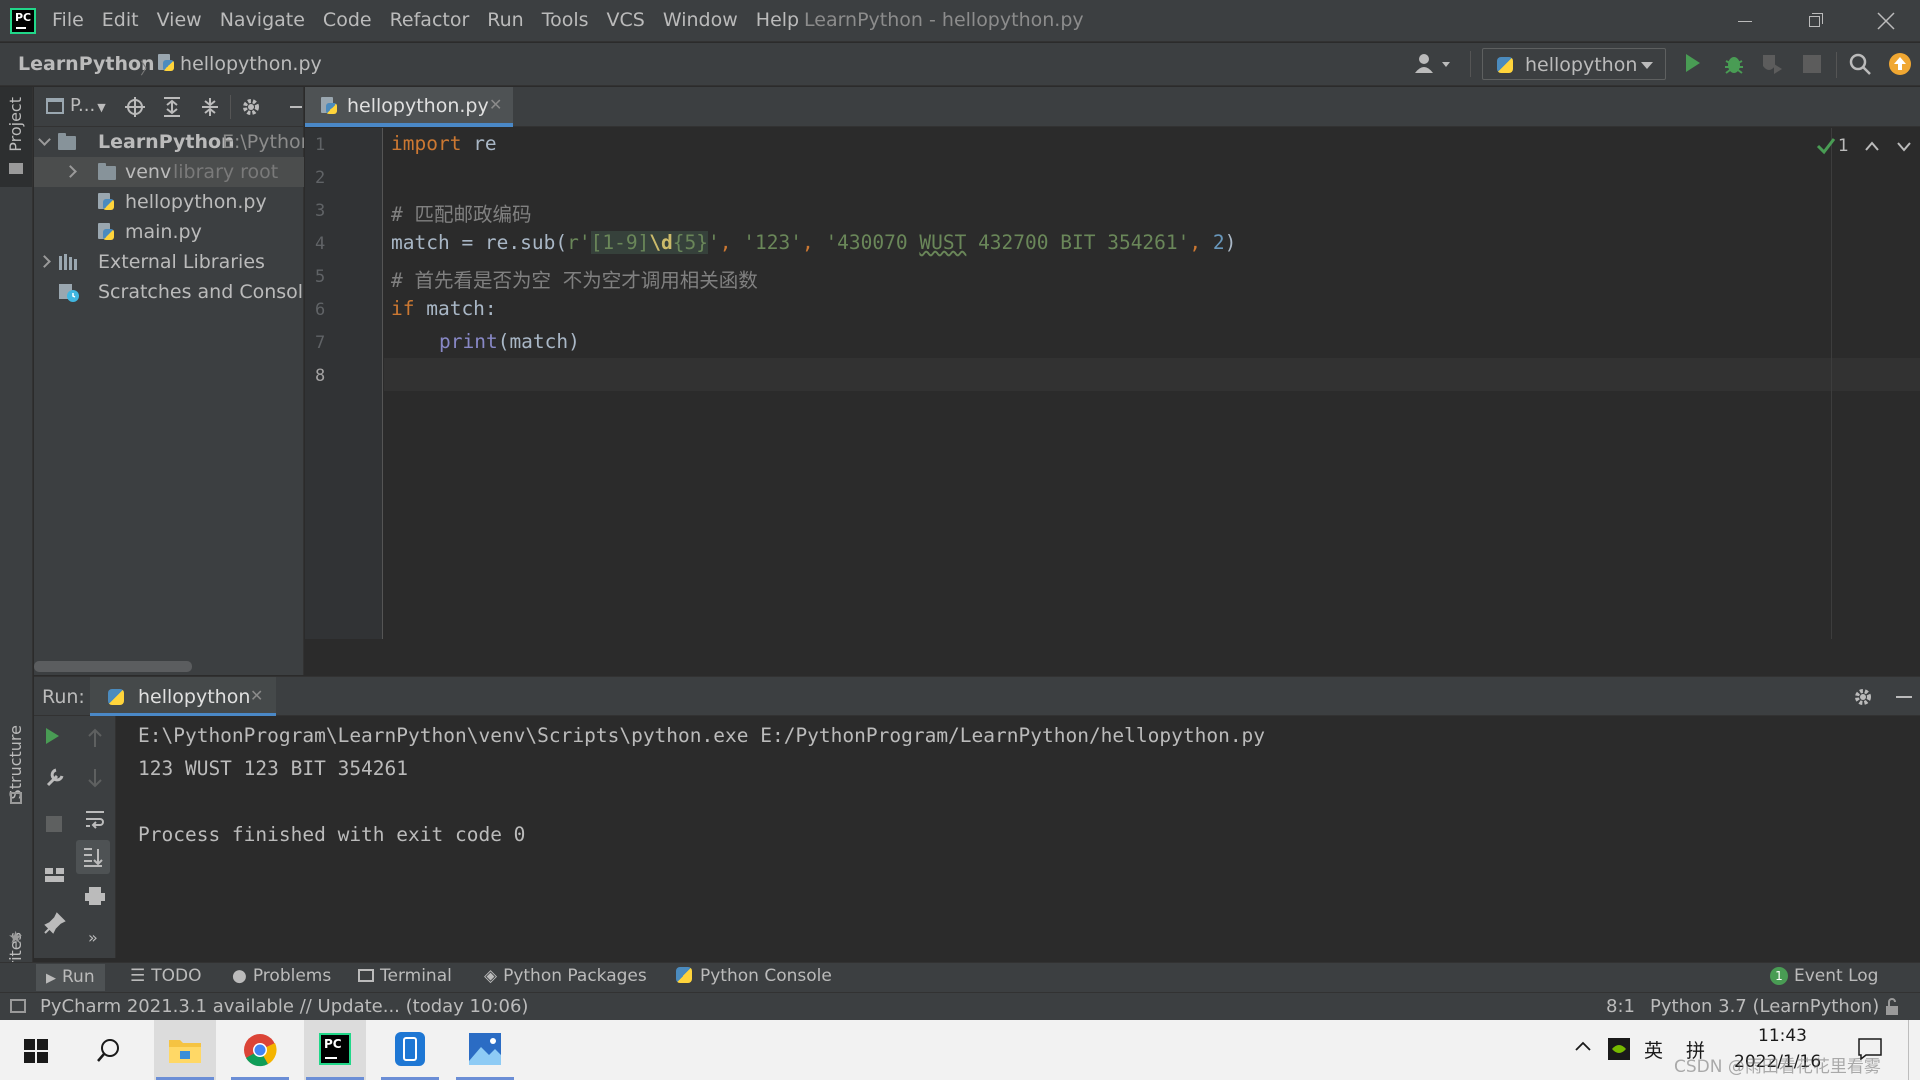  Describe the element at coordinates (70, 977) in the screenshot. I see `bottom-tab-run: ▶ Run` at that location.